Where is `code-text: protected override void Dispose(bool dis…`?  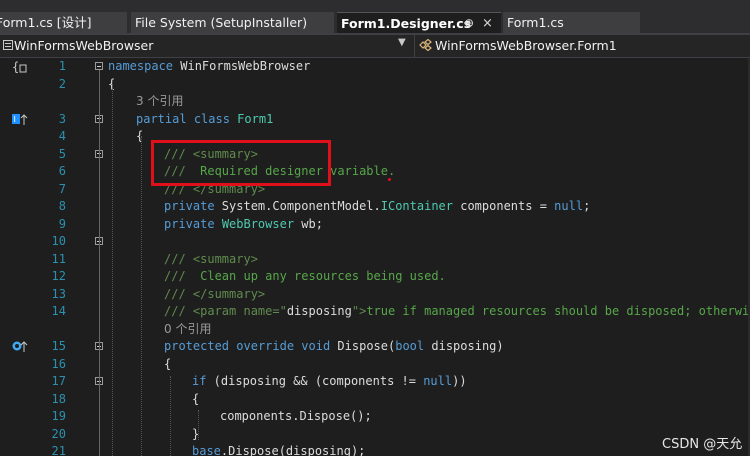
code-text: protected override void Dispose(bool dis… is located at coordinates (334, 347).